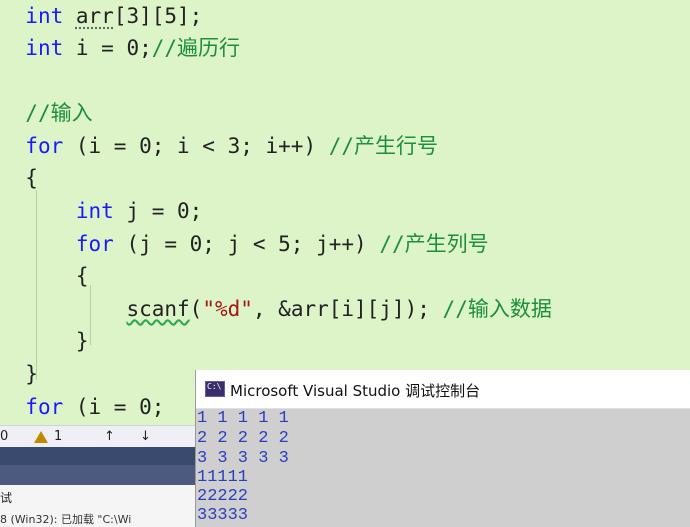 The width and height of the screenshot is (690, 527). I want to click on console-title: Microsoft Visual Studio 调试控制台, so click(355, 391).